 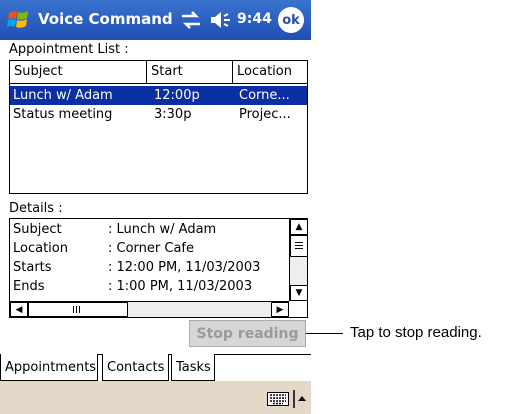 I want to click on scroll-up-button: ▲, so click(x=298, y=227).